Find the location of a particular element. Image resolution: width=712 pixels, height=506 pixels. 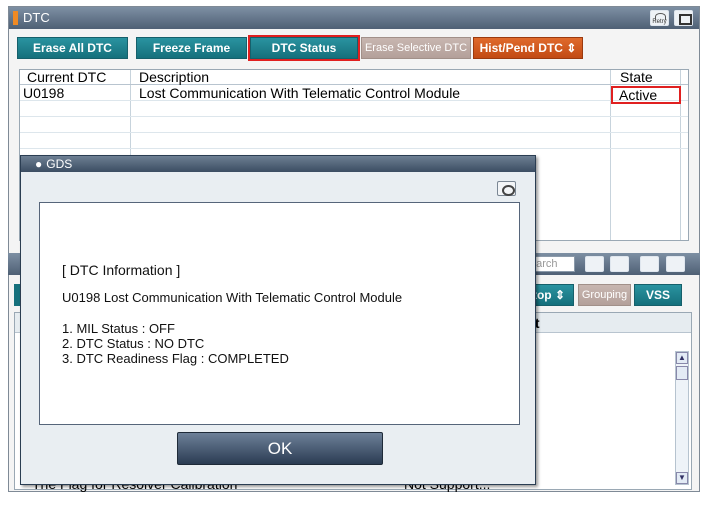

dtc-table-header: Current DTC Description State is located at coordinates (354, 77).